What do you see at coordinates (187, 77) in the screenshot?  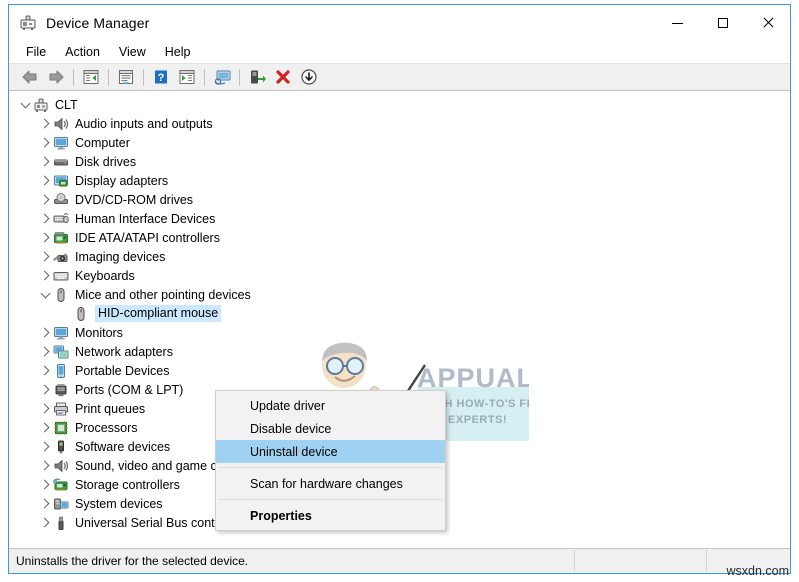 I see `show-hide-action-pane-icon` at bounding box center [187, 77].